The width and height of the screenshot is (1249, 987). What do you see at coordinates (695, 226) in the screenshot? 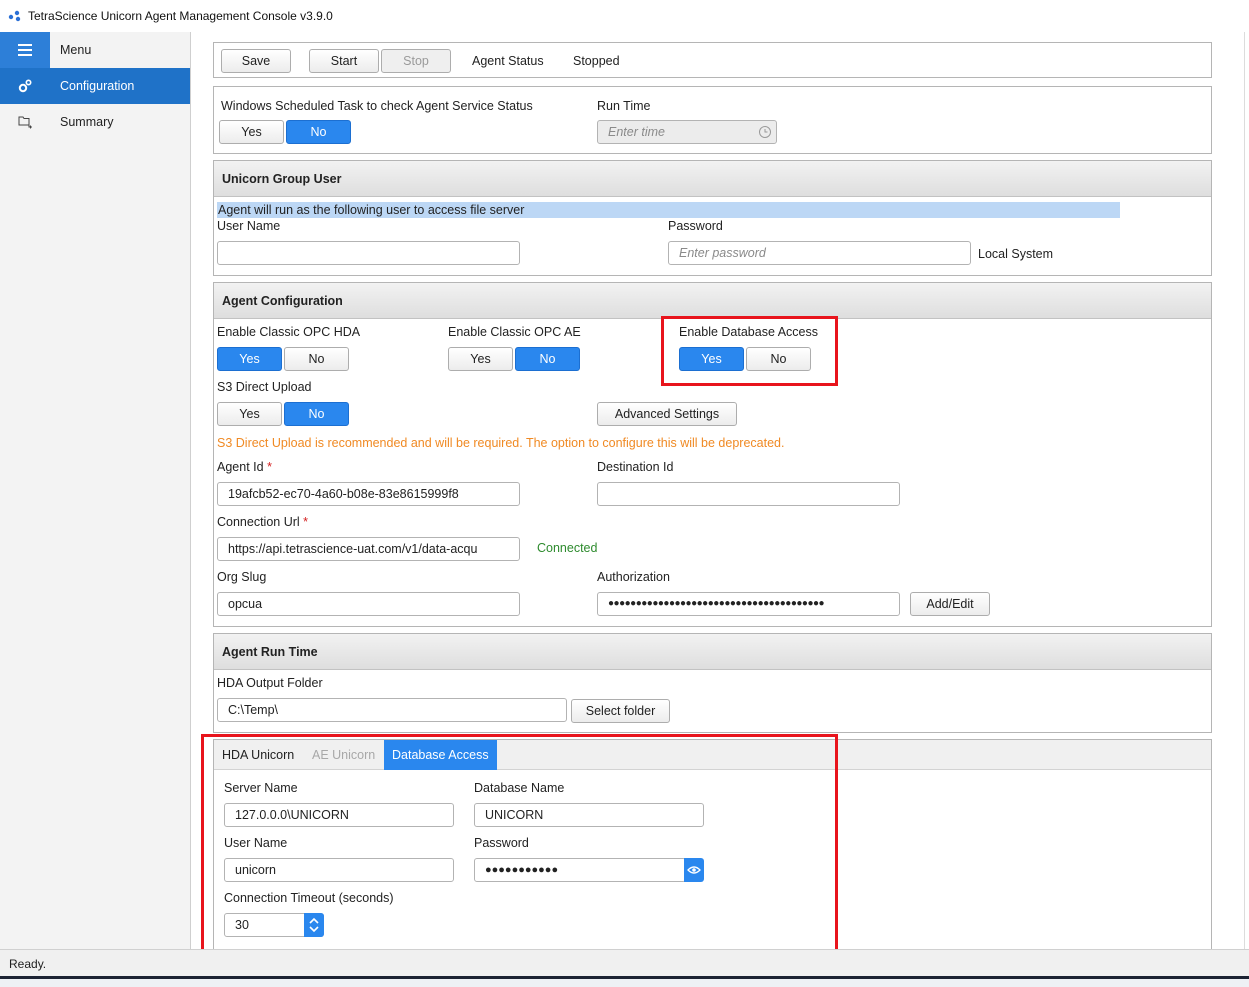
I see `group-password-label: Password` at bounding box center [695, 226].